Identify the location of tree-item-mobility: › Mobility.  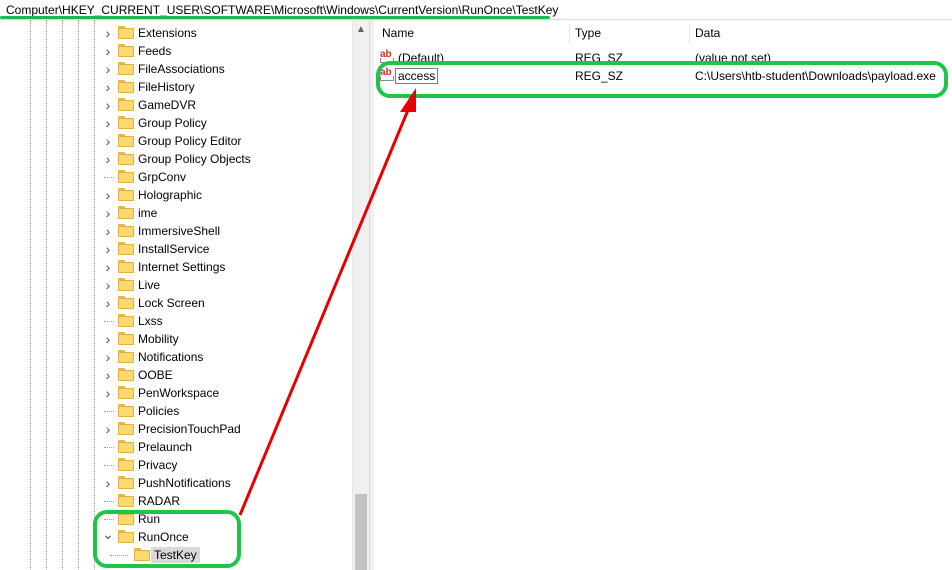
(176, 339).